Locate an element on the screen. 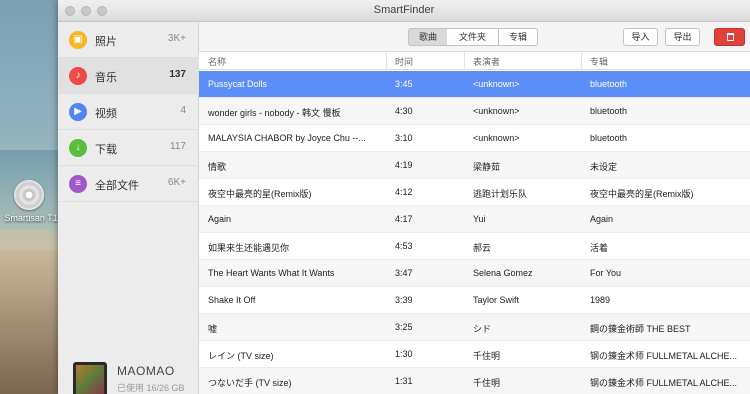  song-name-cell: The Heart Wants What It Wants is located at coordinates (271, 273).